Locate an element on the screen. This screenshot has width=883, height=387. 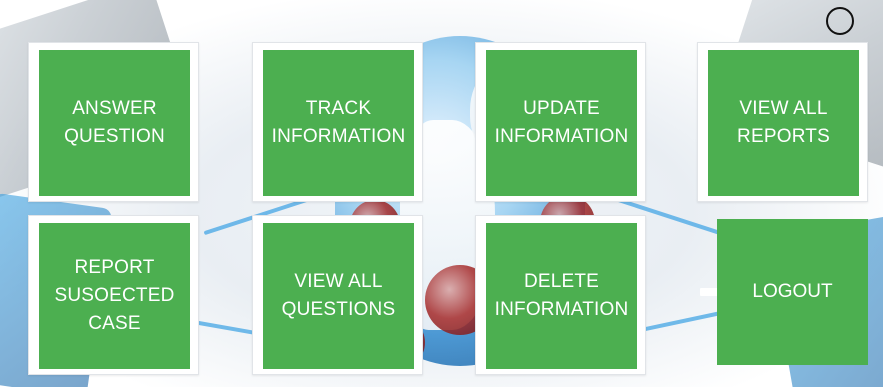
delete-information-button: DELETE INFORMATION is located at coordinates (561, 296).